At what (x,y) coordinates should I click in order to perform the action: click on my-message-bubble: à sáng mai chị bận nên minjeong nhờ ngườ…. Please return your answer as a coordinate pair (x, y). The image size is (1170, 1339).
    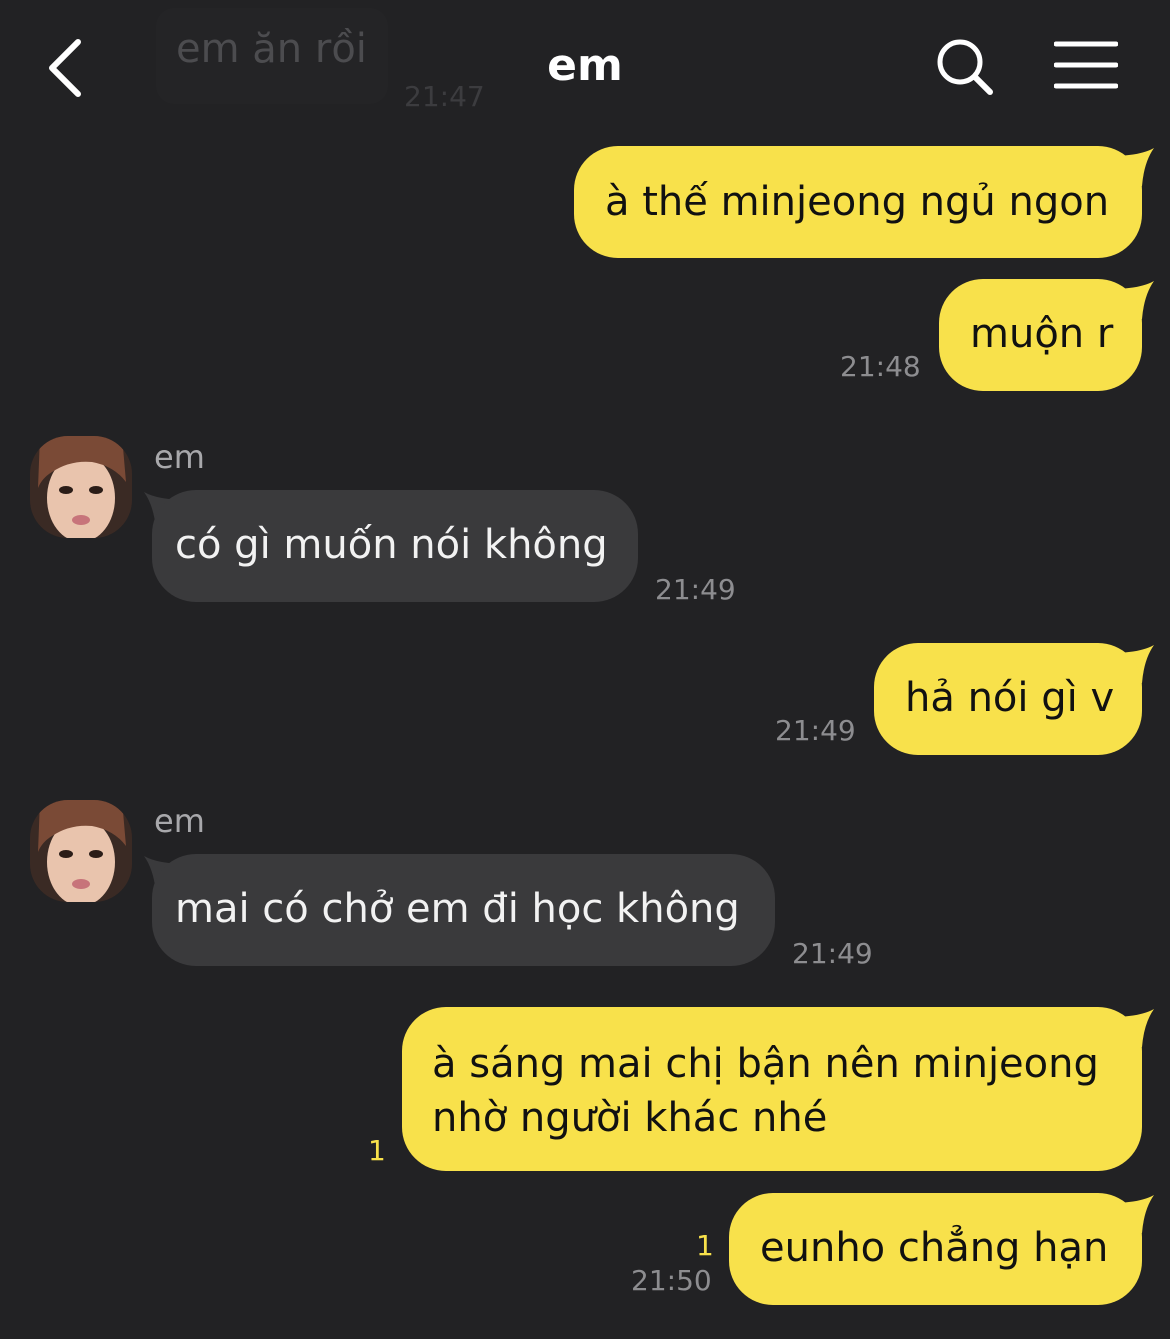
    Looking at the image, I should click on (772, 1089).